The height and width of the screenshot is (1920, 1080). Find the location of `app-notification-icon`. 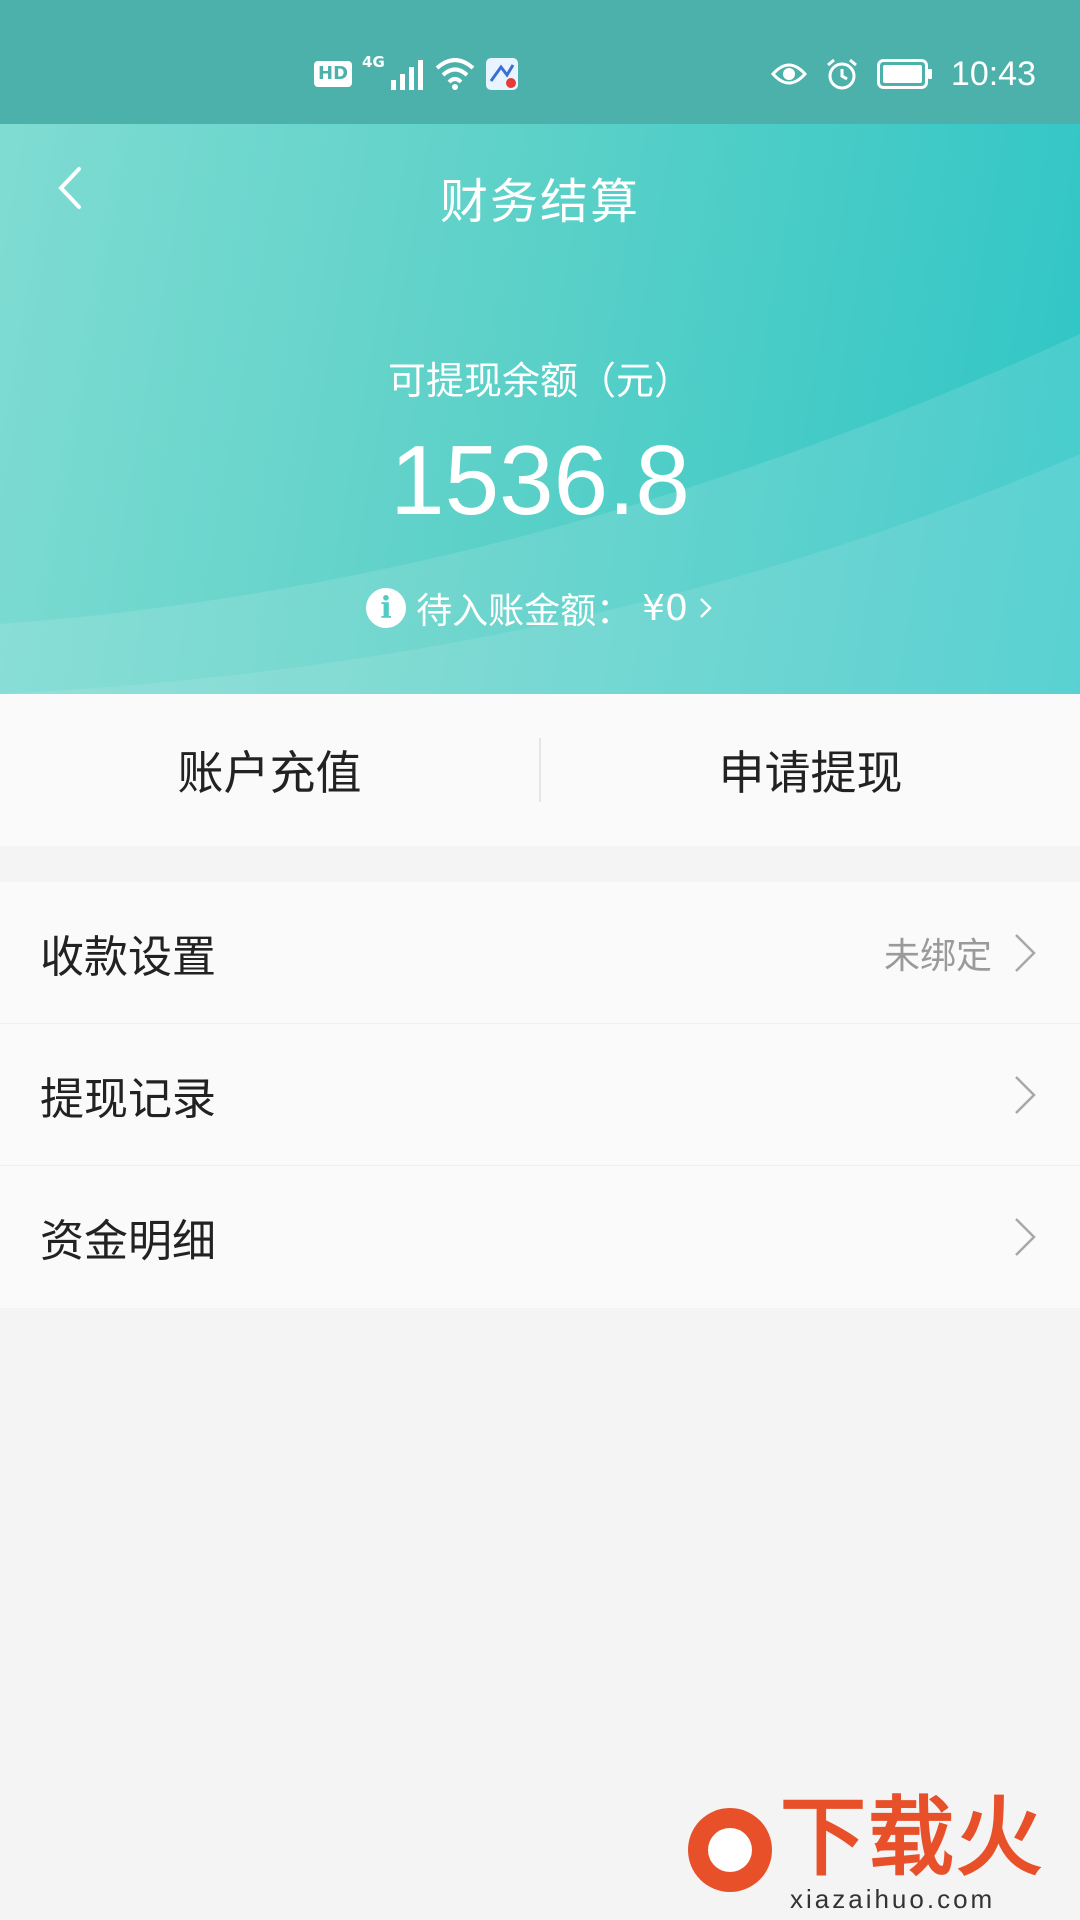

app-notification-icon is located at coordinates (501, 74).